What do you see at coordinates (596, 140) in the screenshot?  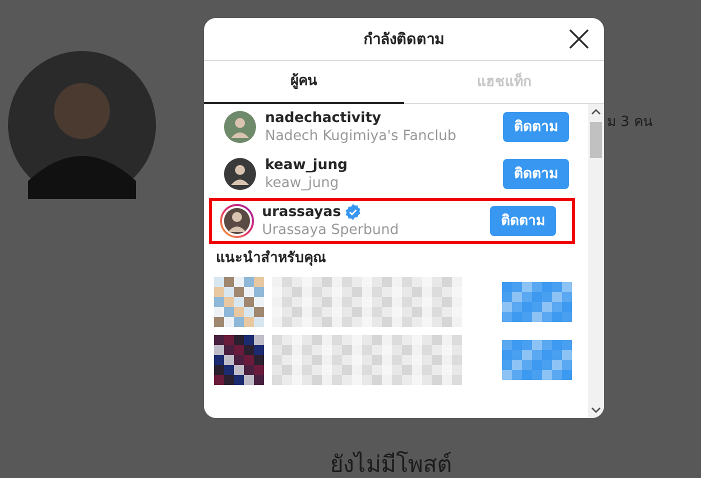 I see `scrollbar-thumb` at bounding box center [596, 140].